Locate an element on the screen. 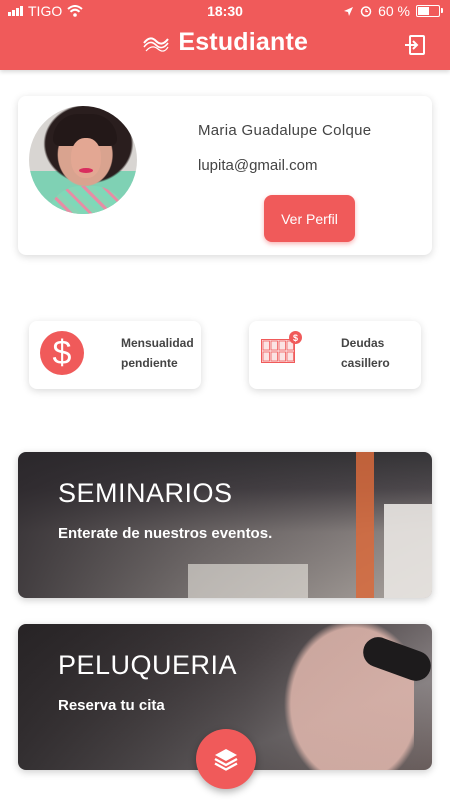 Image resolution: width=450 pixels, height=800 pixels. locker-debt-label: Deudas casillero is located at coordinates (365, 353).